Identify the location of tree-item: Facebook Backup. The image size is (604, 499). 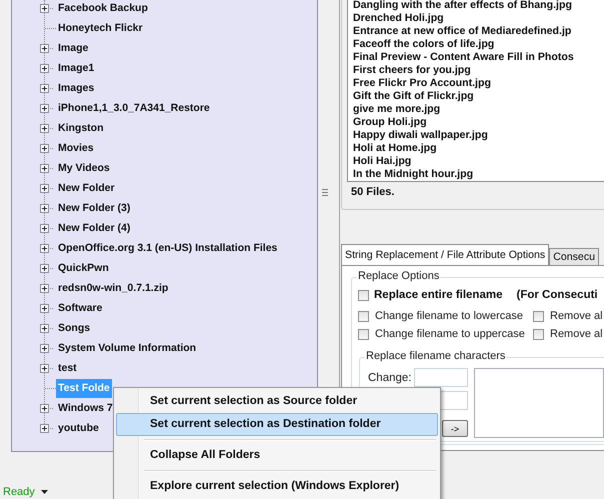
(103, 9).